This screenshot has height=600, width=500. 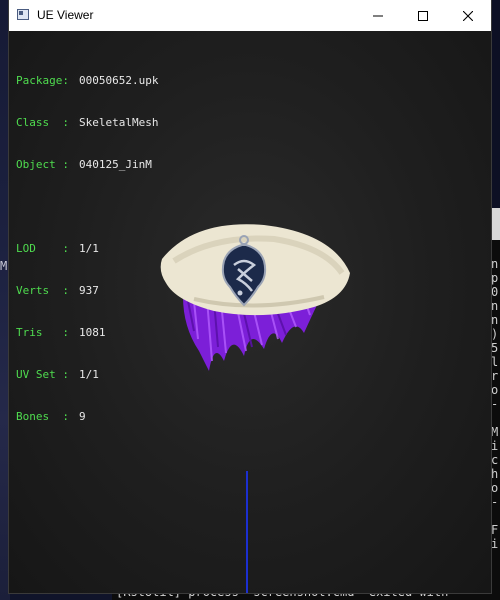 What do you see at coordinates (247, 532) in the screenshot?
I see `axis-line` at bounding box center [247, 532].